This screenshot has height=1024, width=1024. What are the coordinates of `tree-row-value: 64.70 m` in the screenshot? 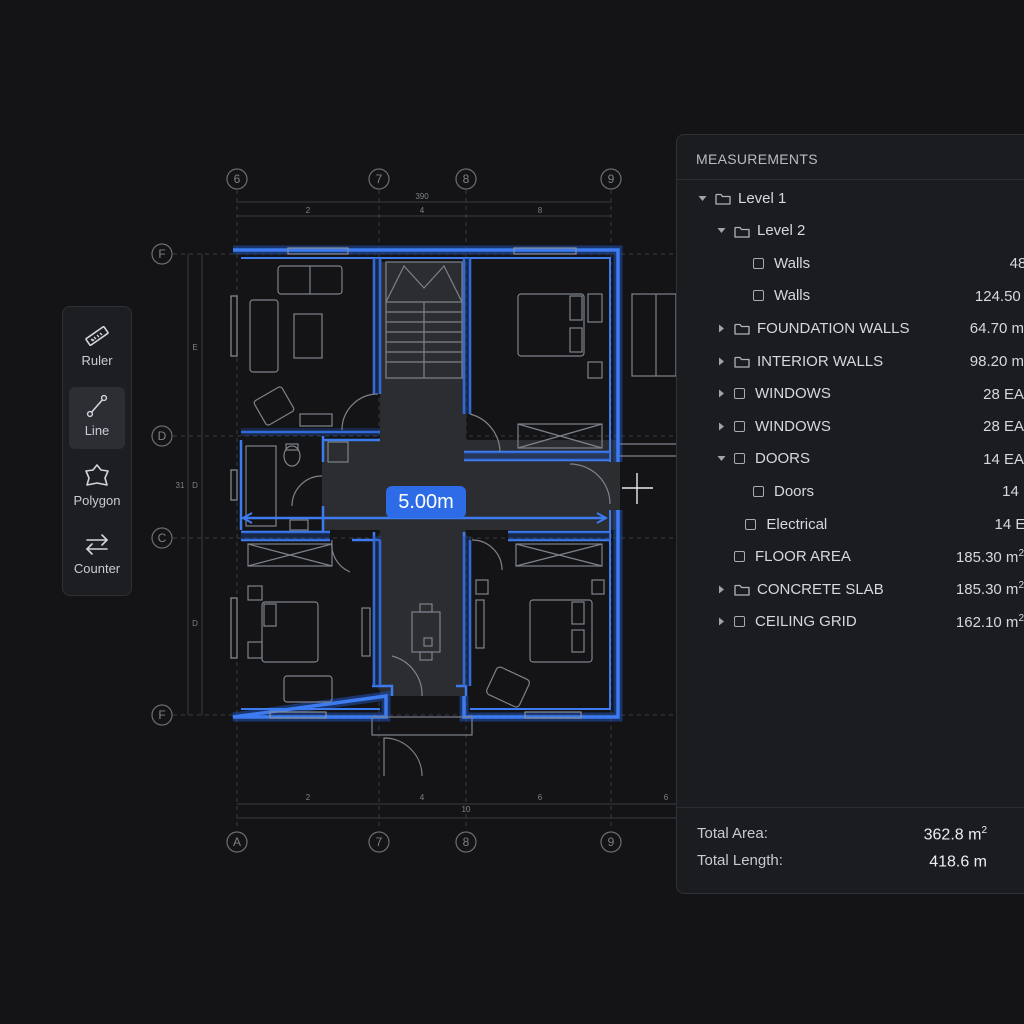 It's located at (996, 329).